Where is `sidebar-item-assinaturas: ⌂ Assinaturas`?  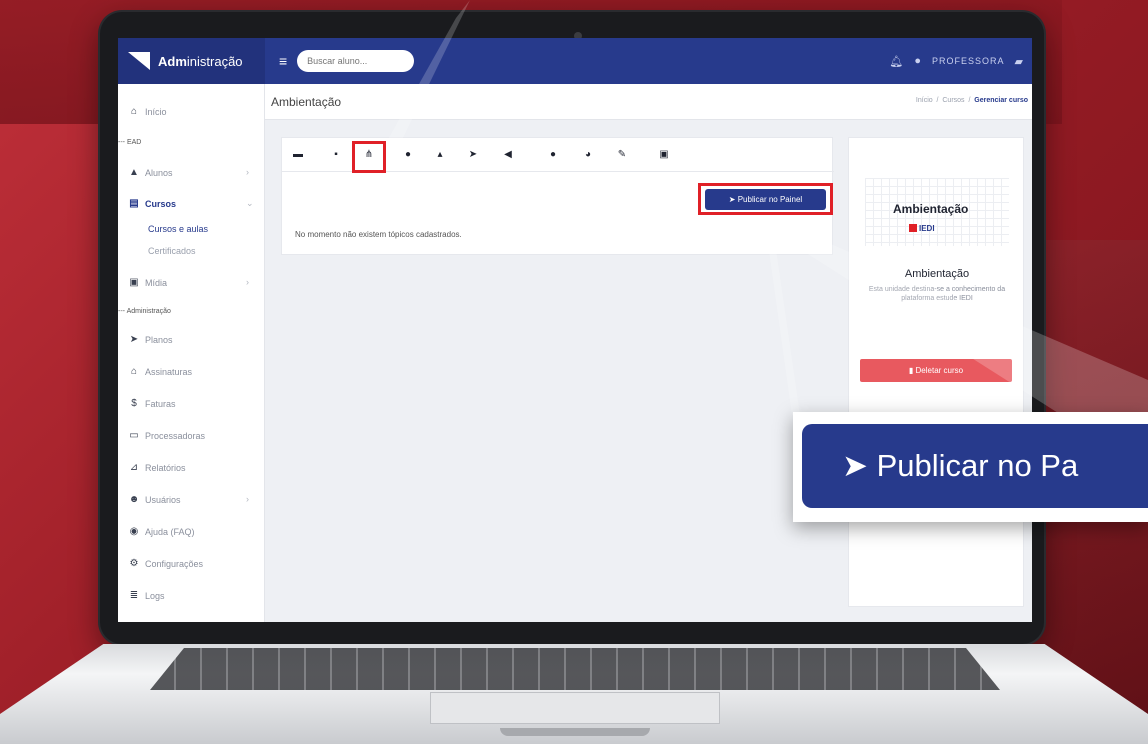
sidebar-item-assinaturas: ⌂ Assinaturas is located at coordinates (160, 371).